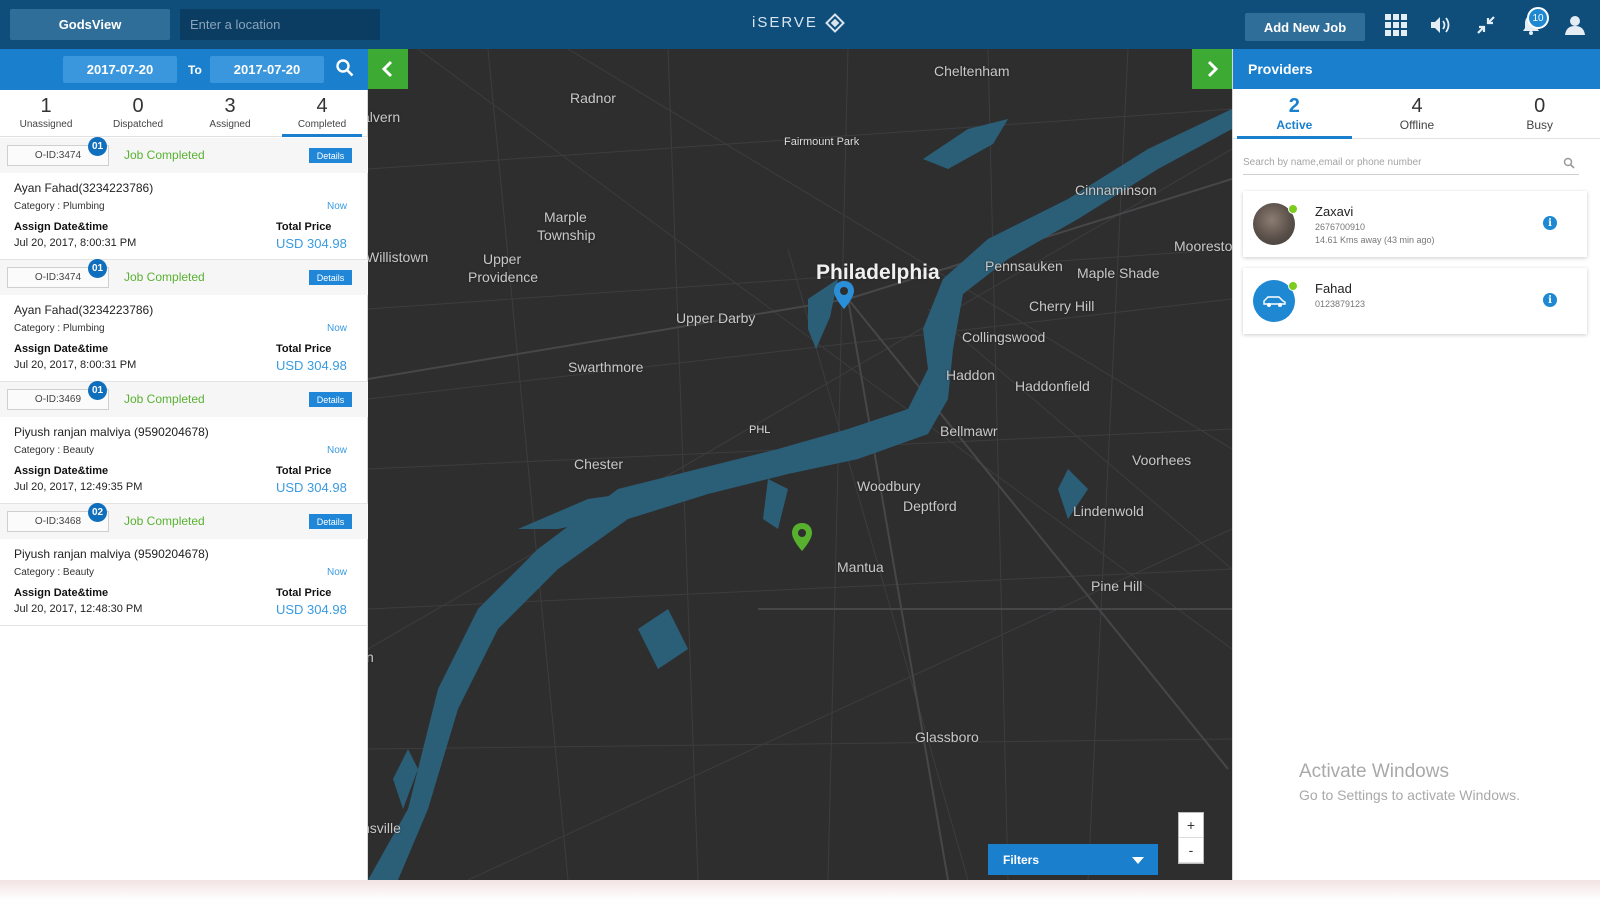 This screenshot has width=1600, height=900. I want to click on collapse-left-panel-button, so click(388, 69).